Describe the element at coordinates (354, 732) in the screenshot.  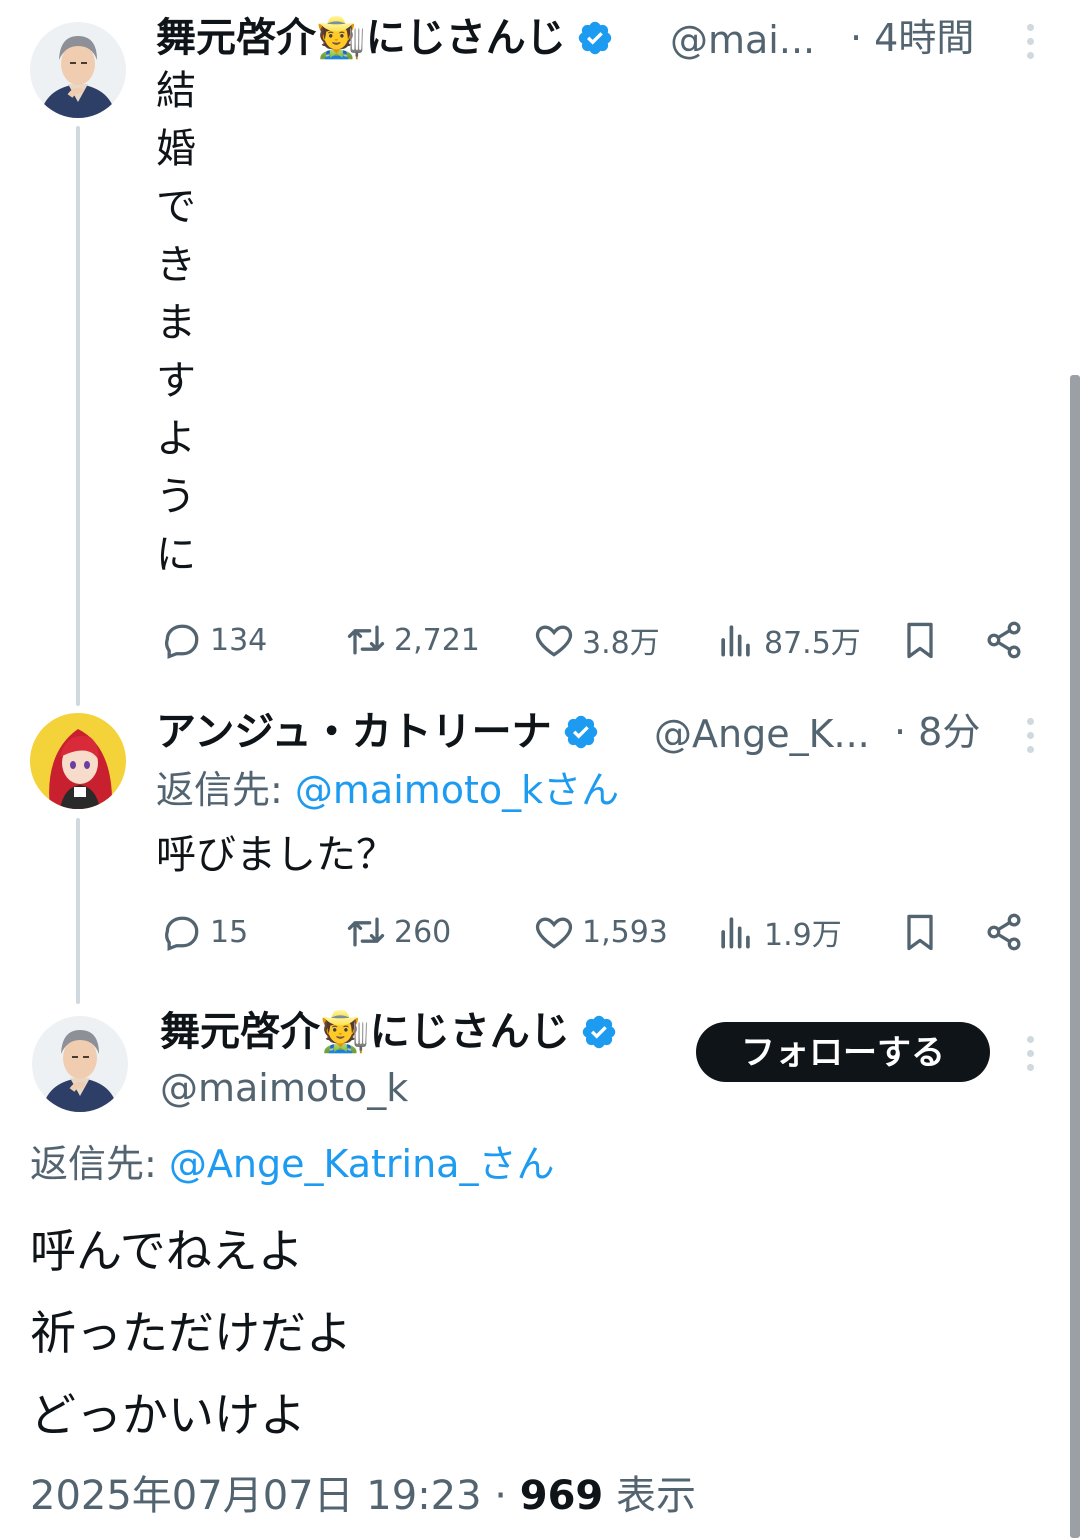
I see `author-name: アンジュ・カトリーナ` at that location.